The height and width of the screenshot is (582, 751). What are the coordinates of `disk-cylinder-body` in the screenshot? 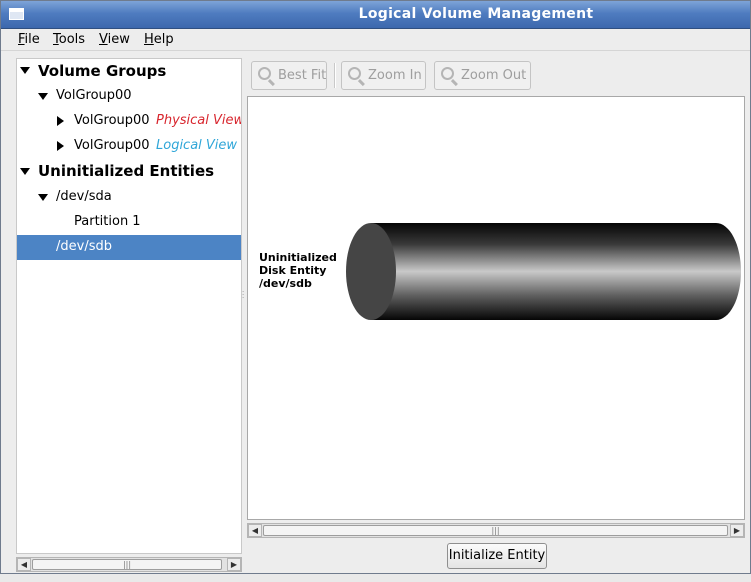 It's located at (556, 271).